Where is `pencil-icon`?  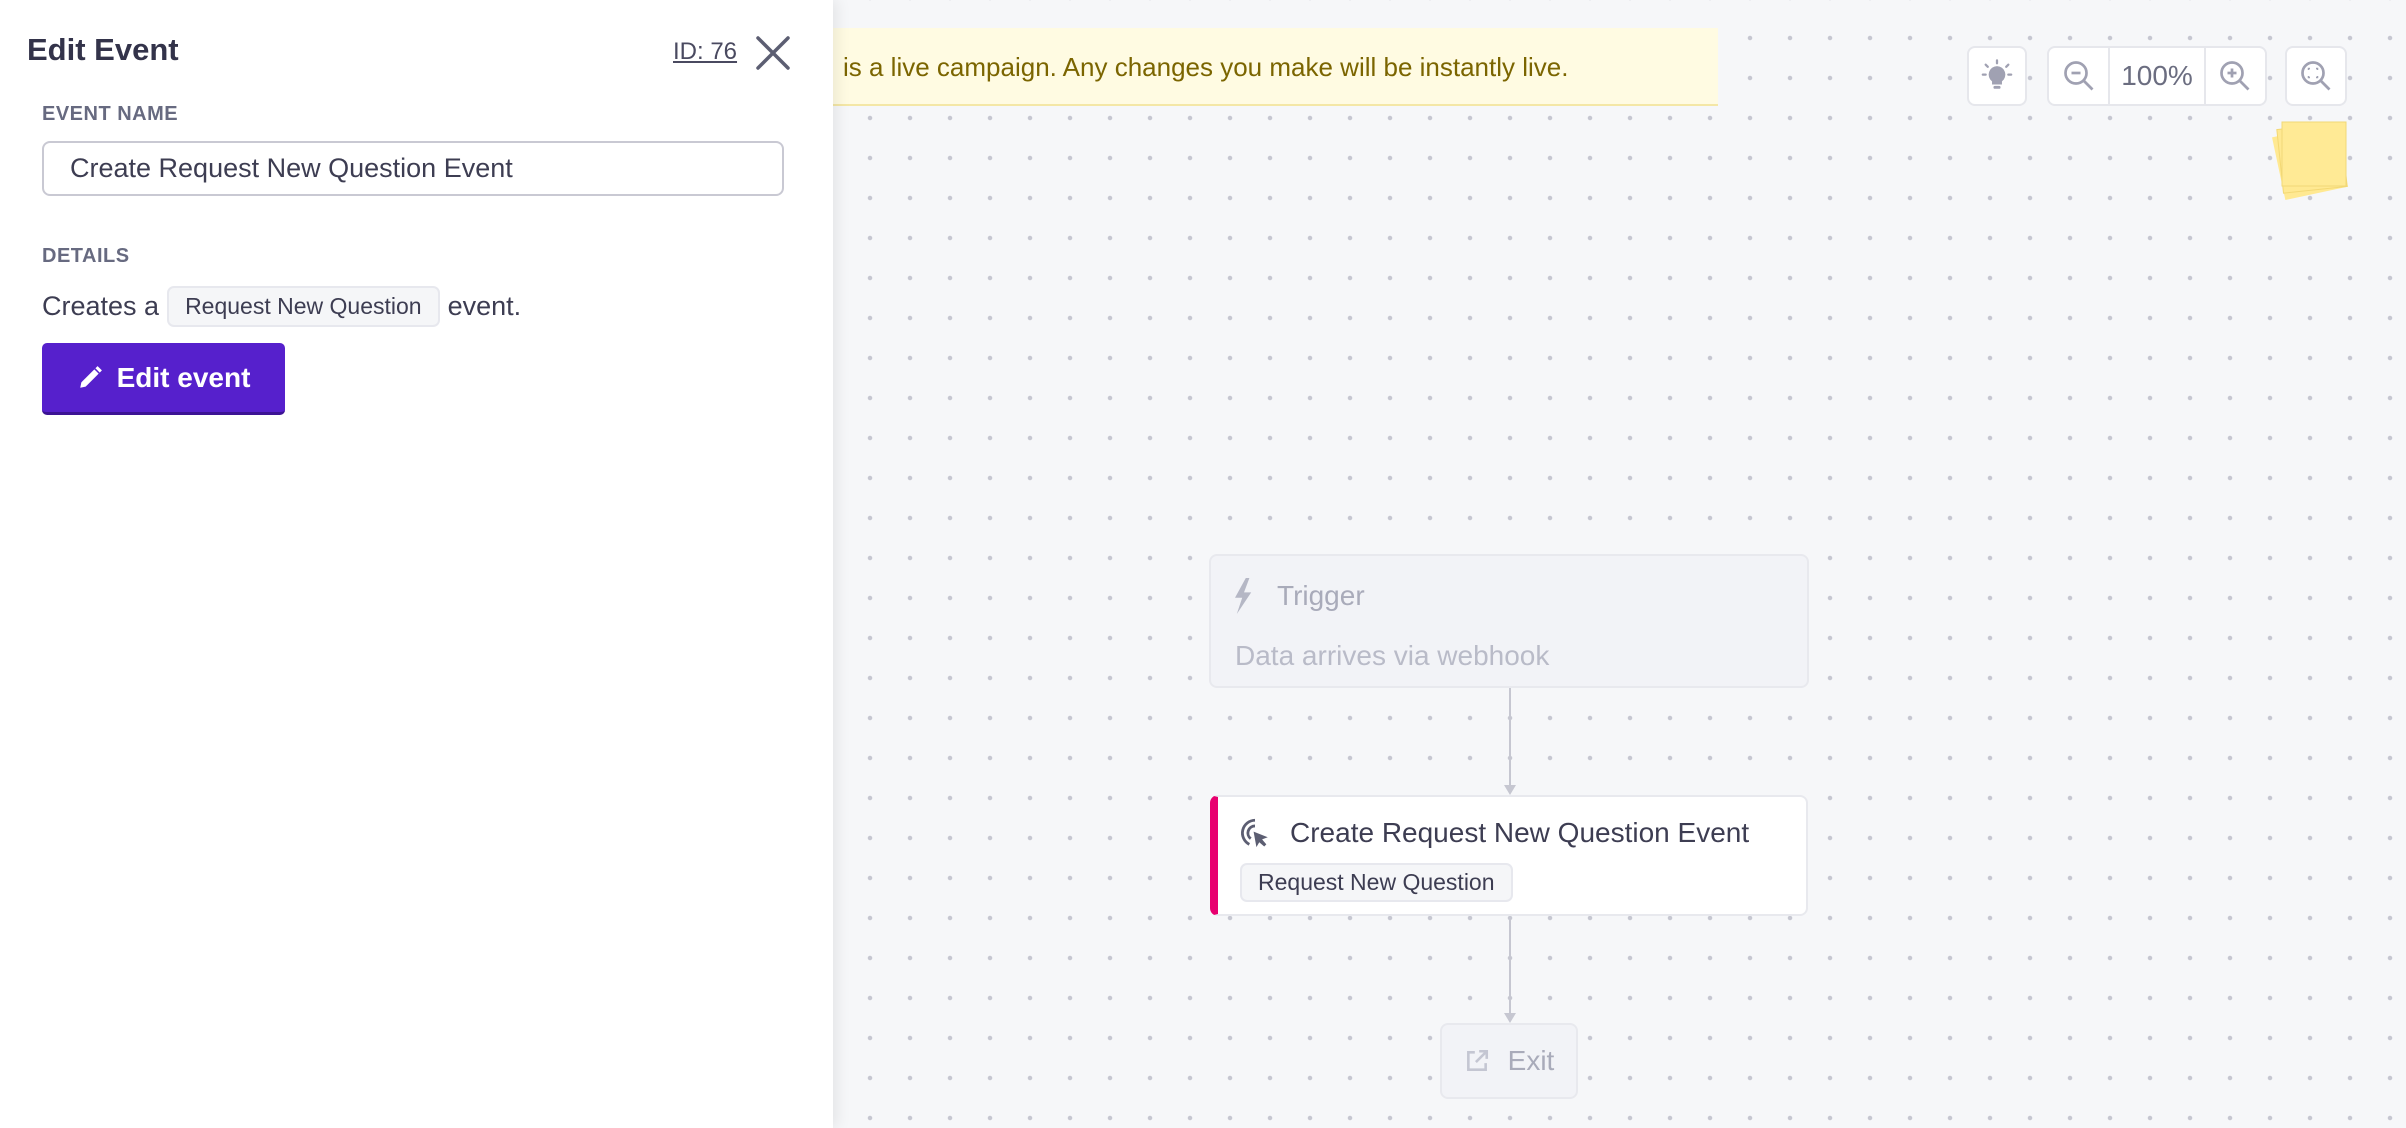 pencil-icon is located at coordinates (90, 376).